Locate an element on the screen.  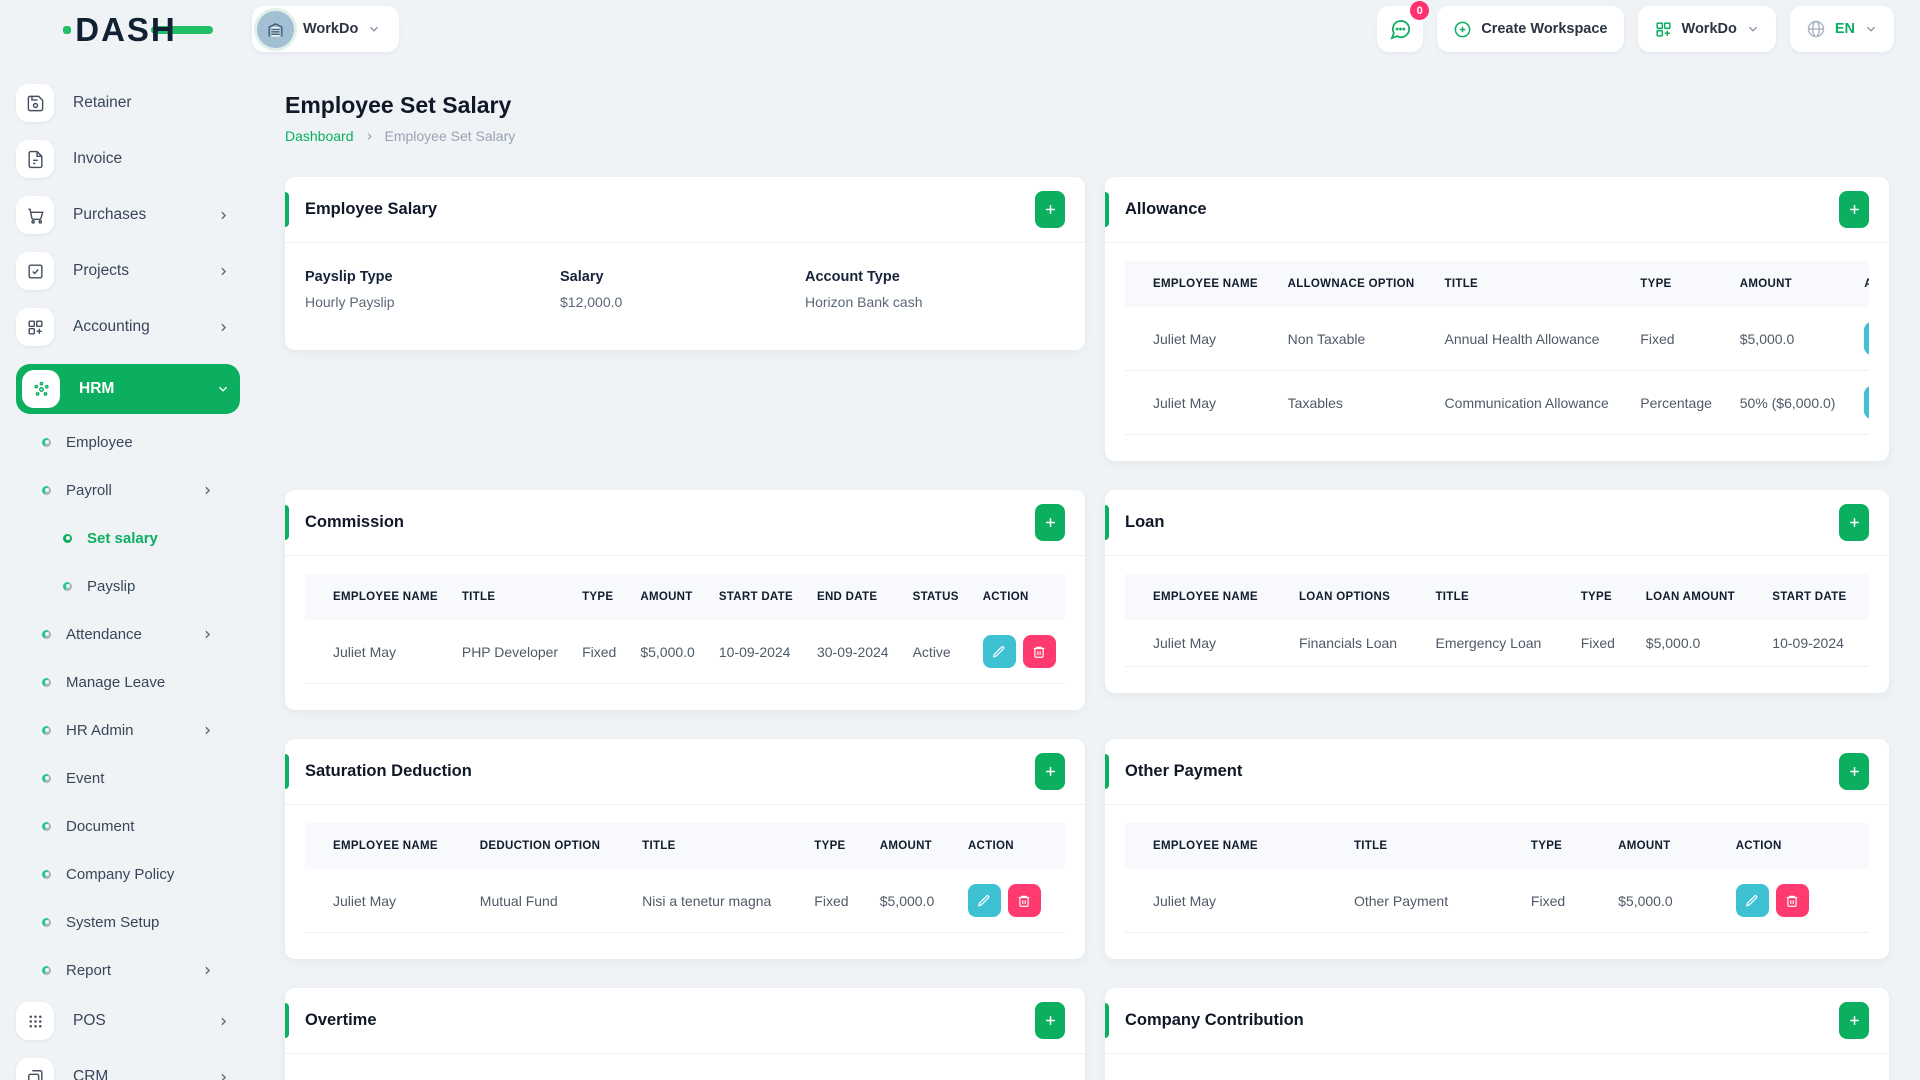
add-contribution-button is located at coordinates (1854, 1020).